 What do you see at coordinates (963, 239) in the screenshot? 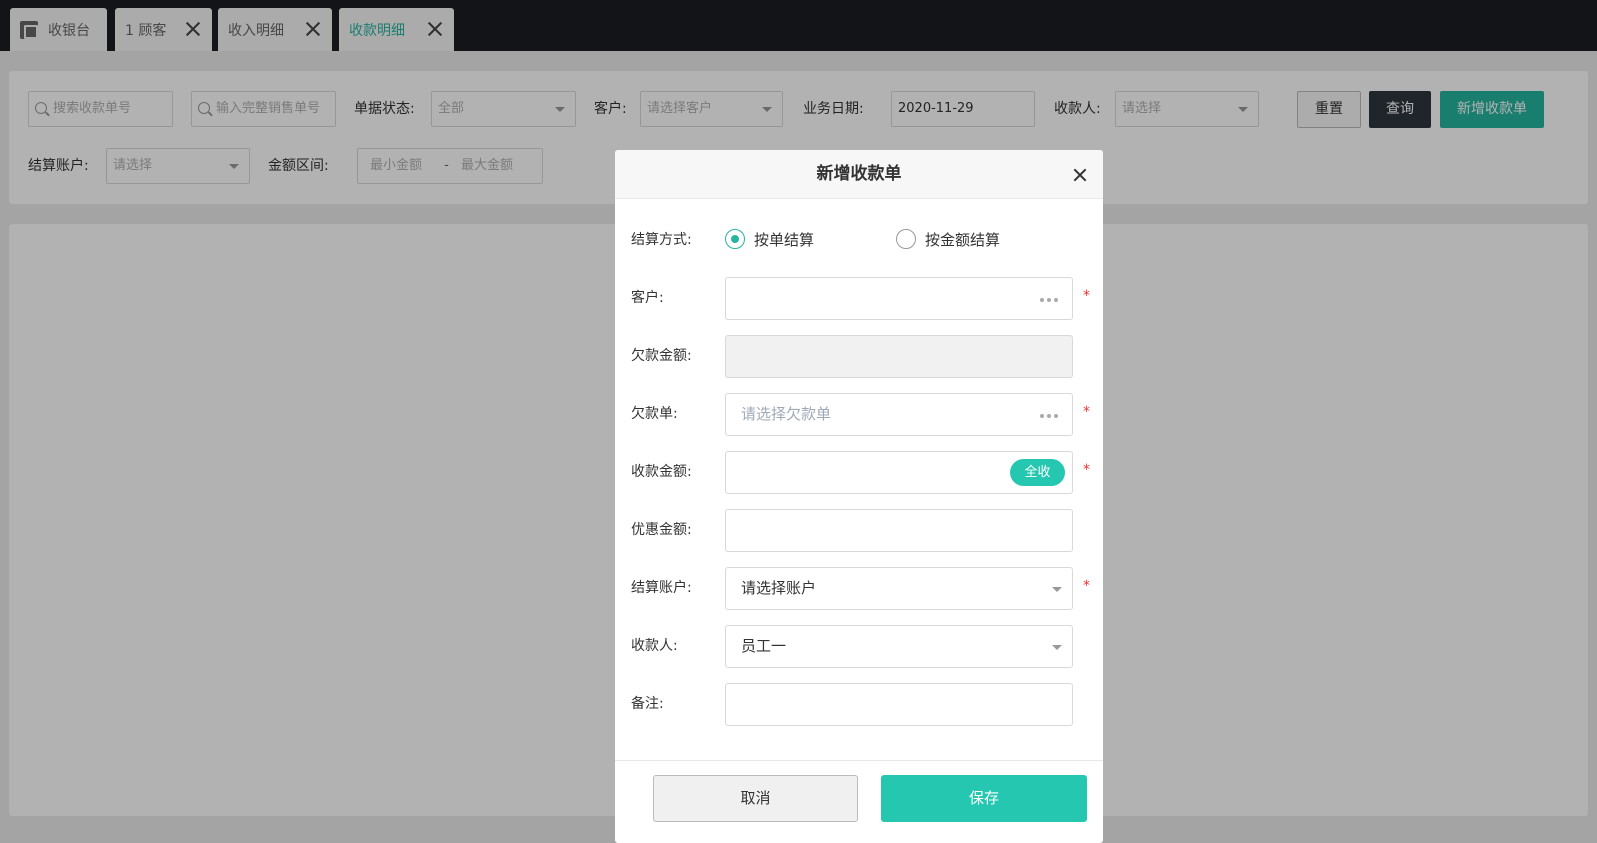
I see `radio-label: 按金额结算` at bounding box center [963, 239].